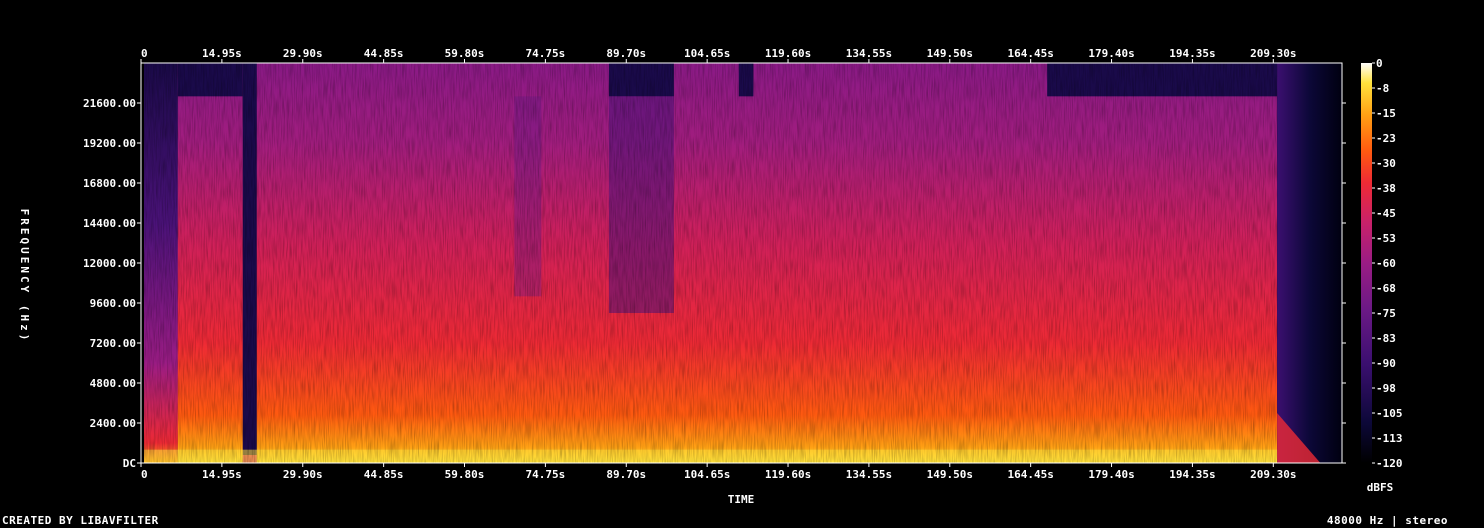  Describe the element at coordinates (384, 53) in the screenshot. I see `x-tick-label-top-3: 44.85s` at that location.